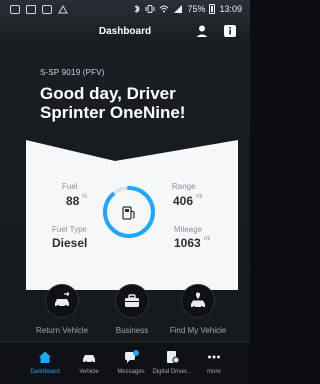 This screenshot has height=384, width=320. What do you see at coordinates (62, 301) in the screenshot?
I see `return-vehicle-icon` at bounding box center [62, 301].